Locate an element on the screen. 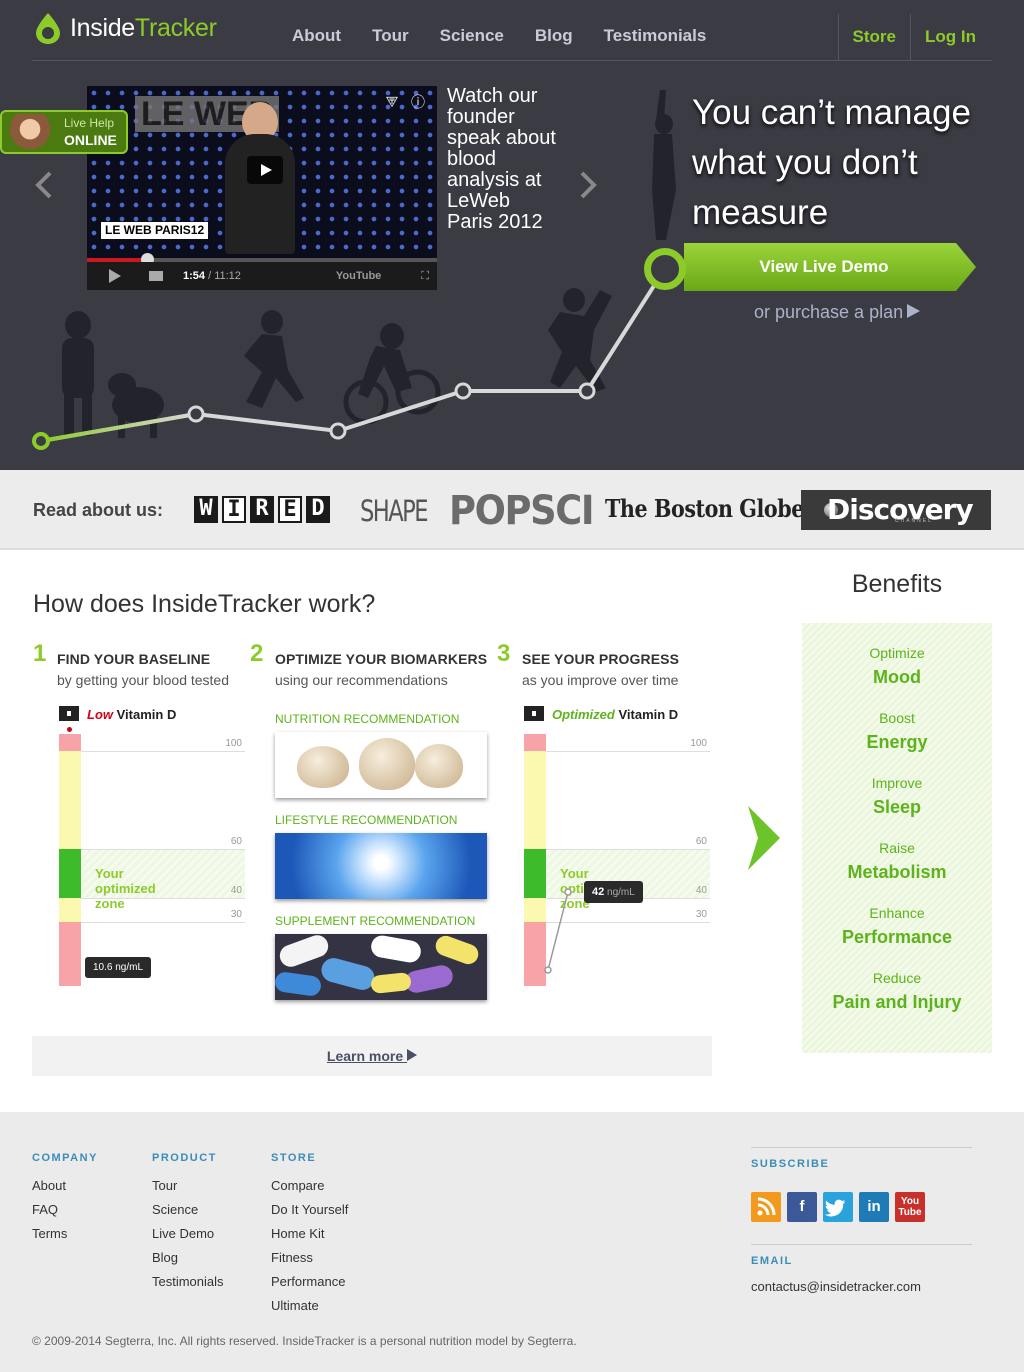  purchase-plan-link: or purchase a plan is located at coordinates (837, 312).